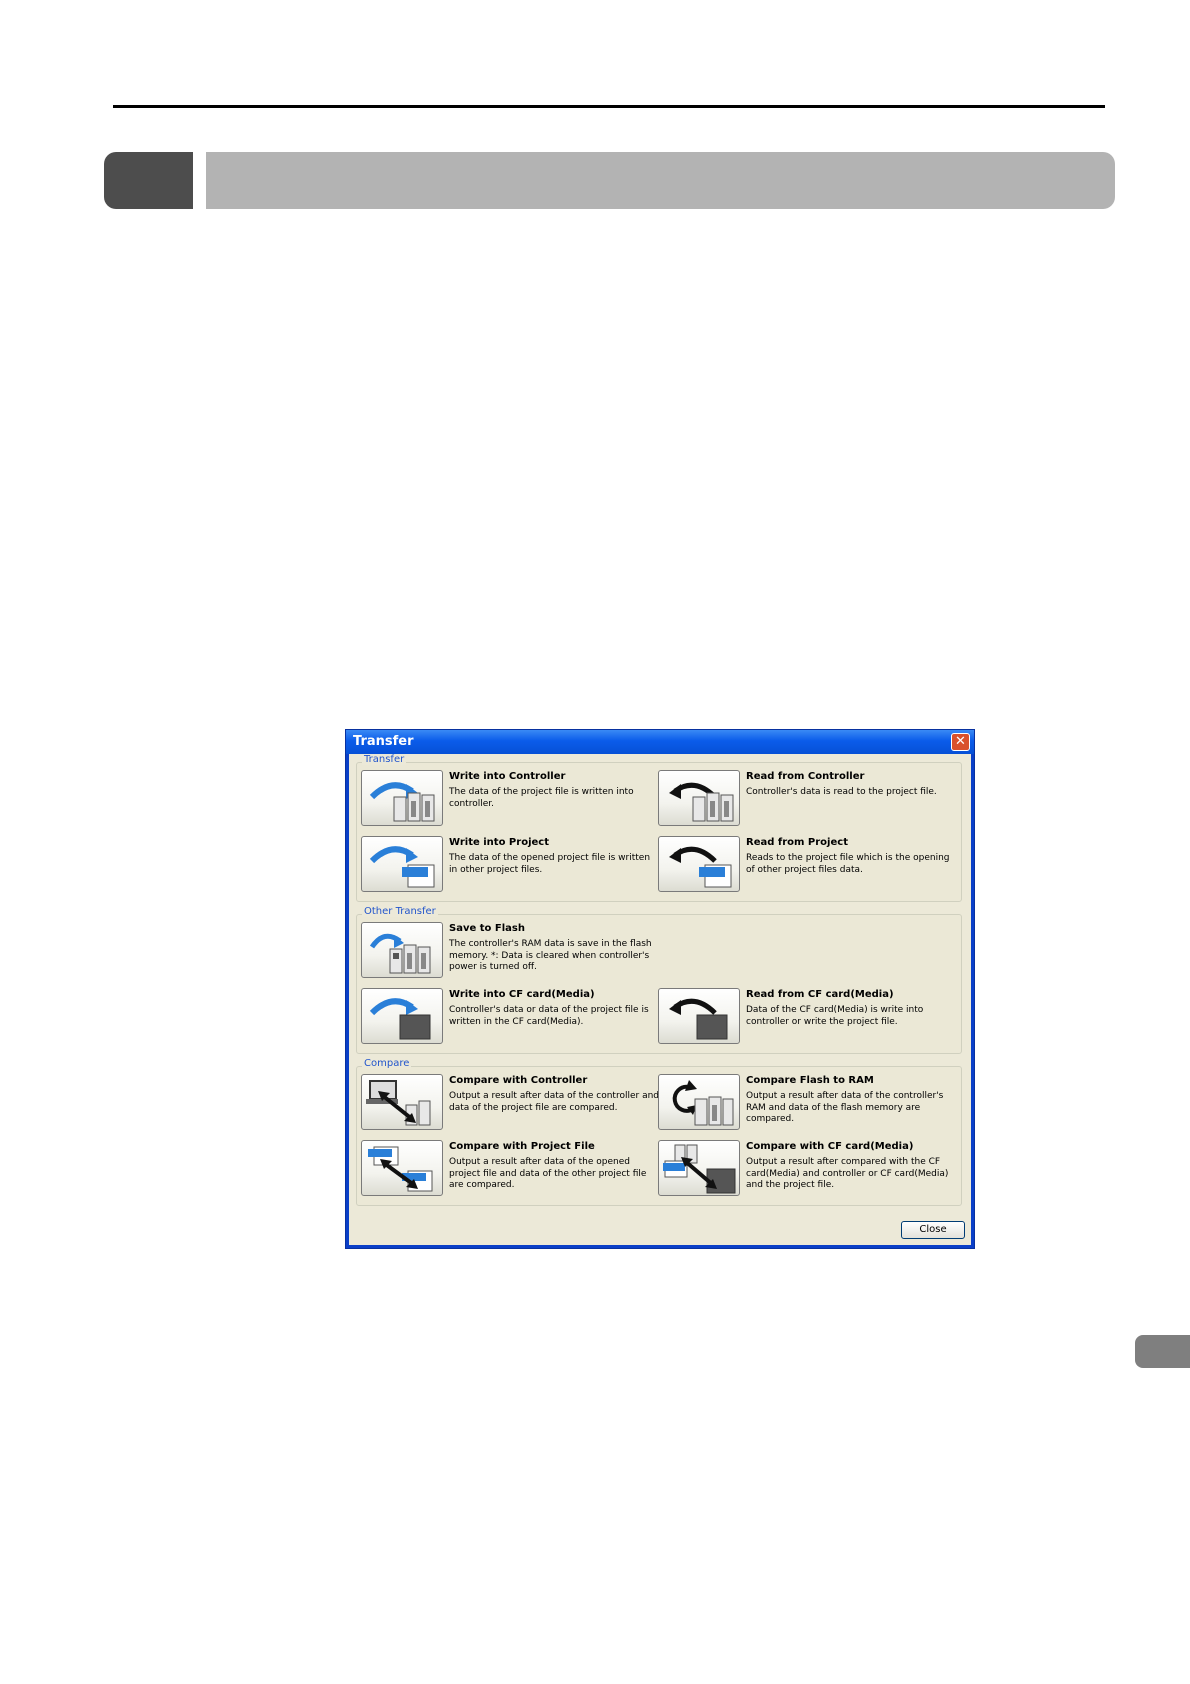 This screenshot has height=1684, width=1190. I want to click on item-title: Write into Project, so click(499, 842).